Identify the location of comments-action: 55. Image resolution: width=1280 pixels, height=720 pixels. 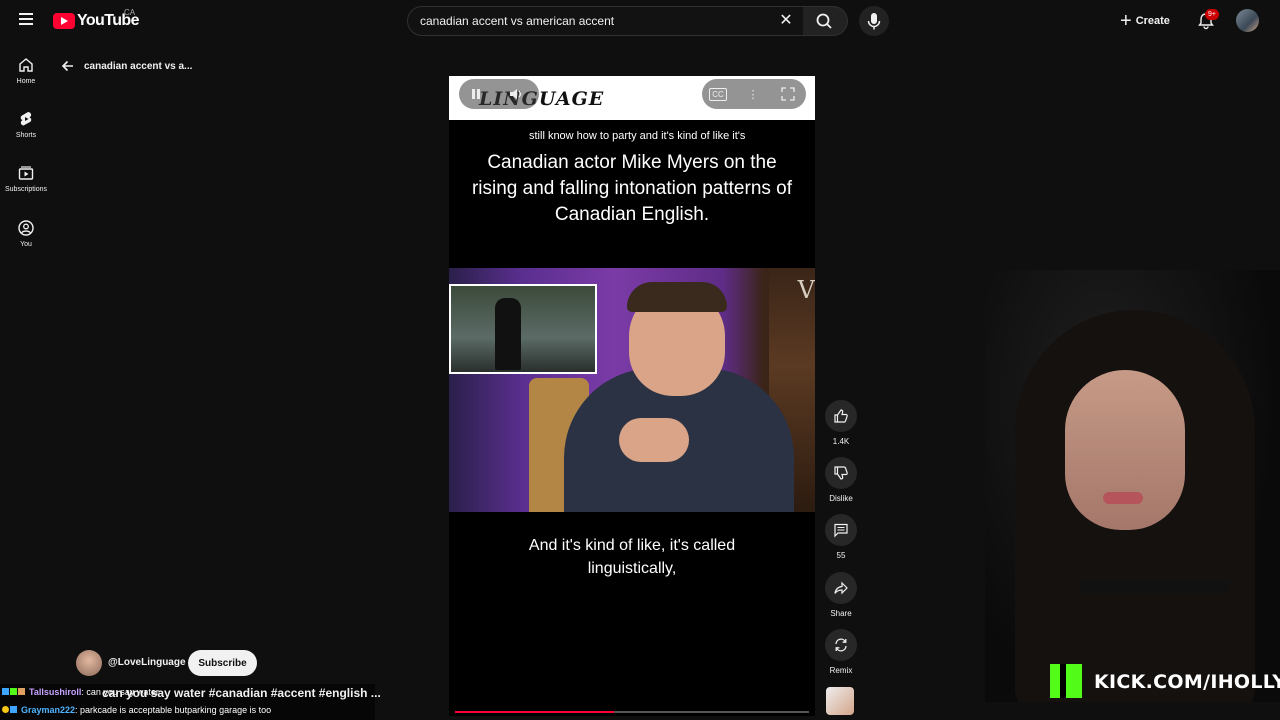
(841, 537).